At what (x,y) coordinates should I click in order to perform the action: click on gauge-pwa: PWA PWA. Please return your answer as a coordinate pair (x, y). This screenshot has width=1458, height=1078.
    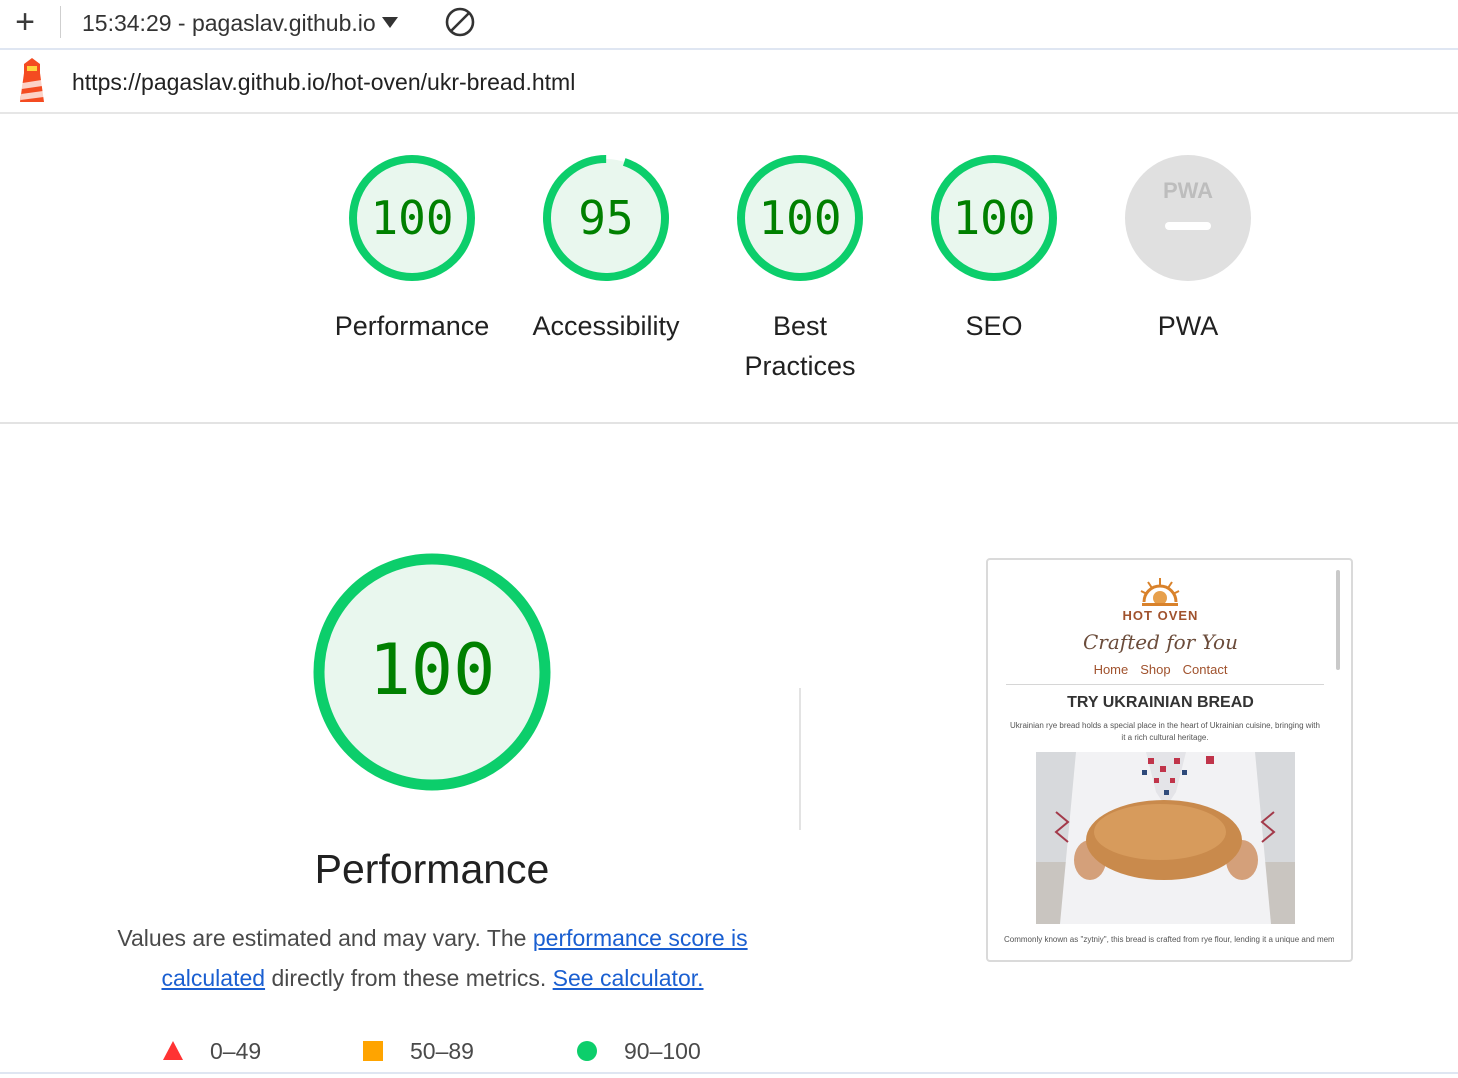
    Looking at the image, I should click on (1188, 249).